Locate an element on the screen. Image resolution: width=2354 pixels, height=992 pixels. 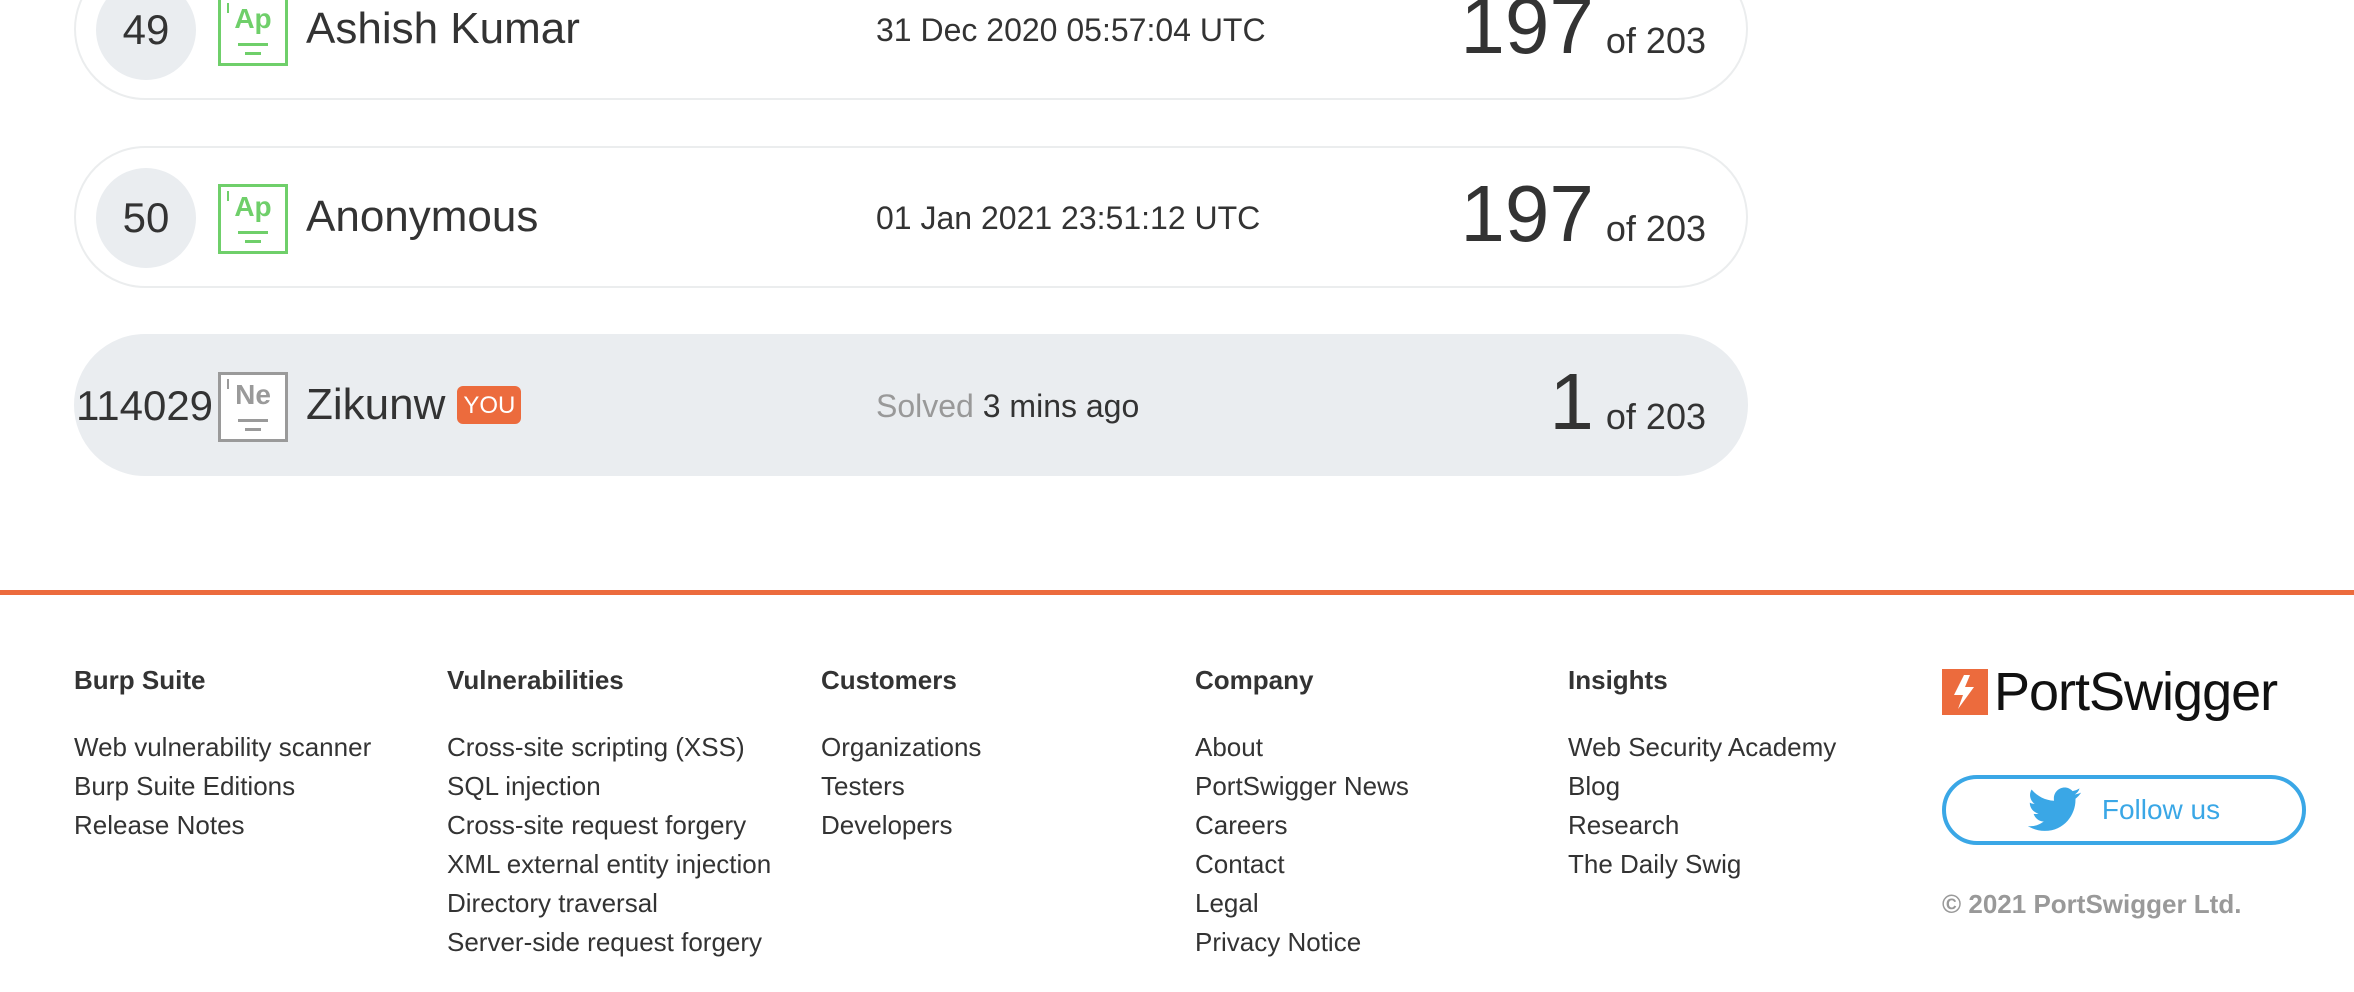
player-name: Anonymous is located at coordinates (422, 216).